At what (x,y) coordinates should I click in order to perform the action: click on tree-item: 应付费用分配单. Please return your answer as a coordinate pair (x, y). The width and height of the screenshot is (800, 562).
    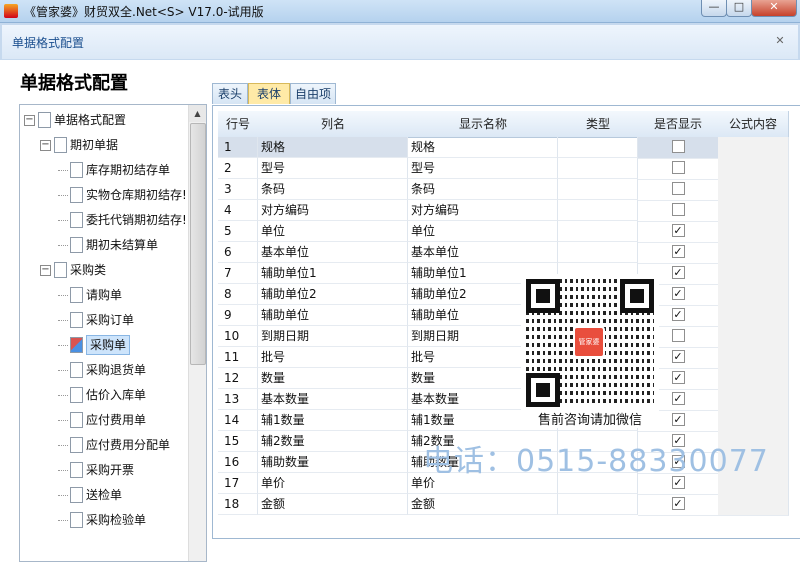
    Looking at the image, I should click on (102, 445).